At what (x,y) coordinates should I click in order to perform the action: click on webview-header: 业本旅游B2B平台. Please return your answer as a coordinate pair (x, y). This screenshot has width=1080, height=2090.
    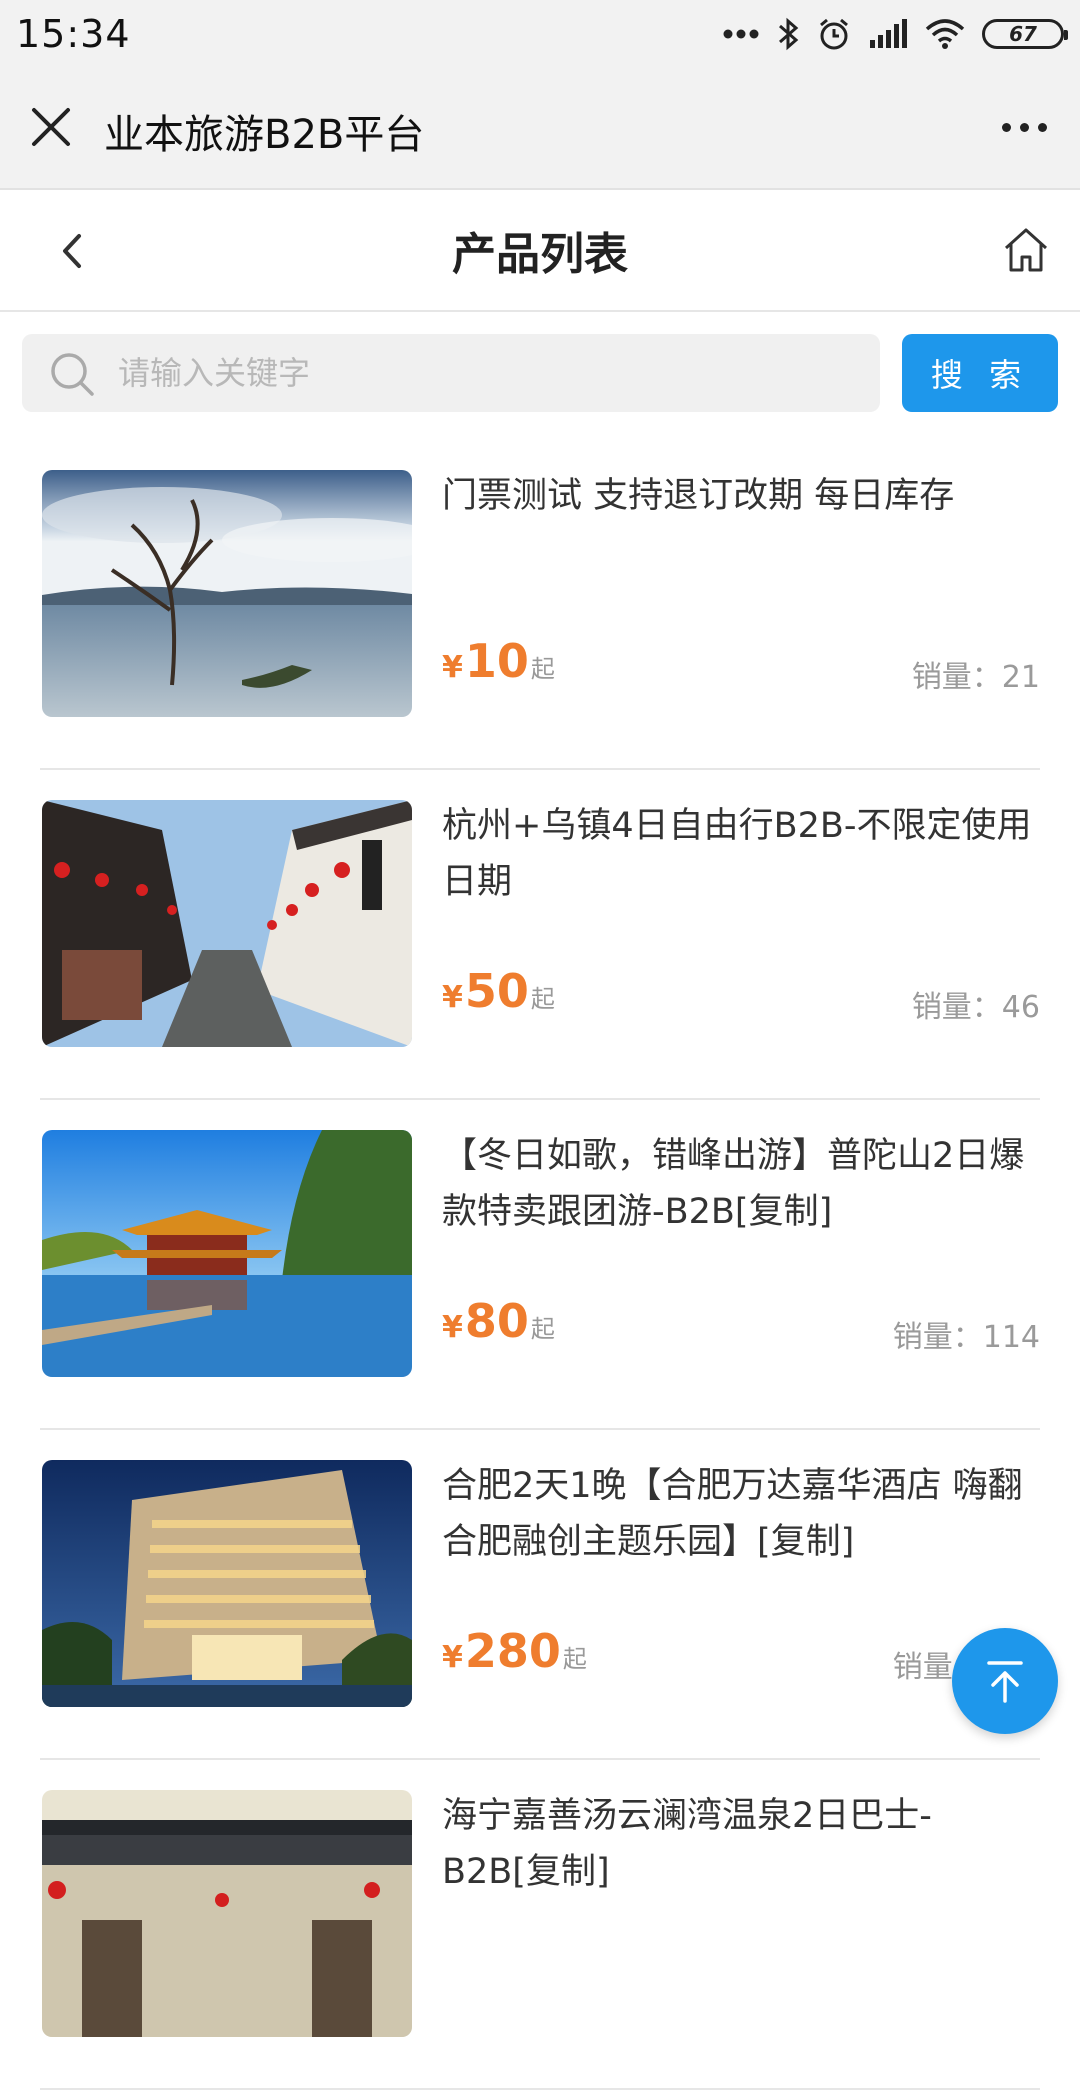
    Looking at the image, I should click on (540, 128).